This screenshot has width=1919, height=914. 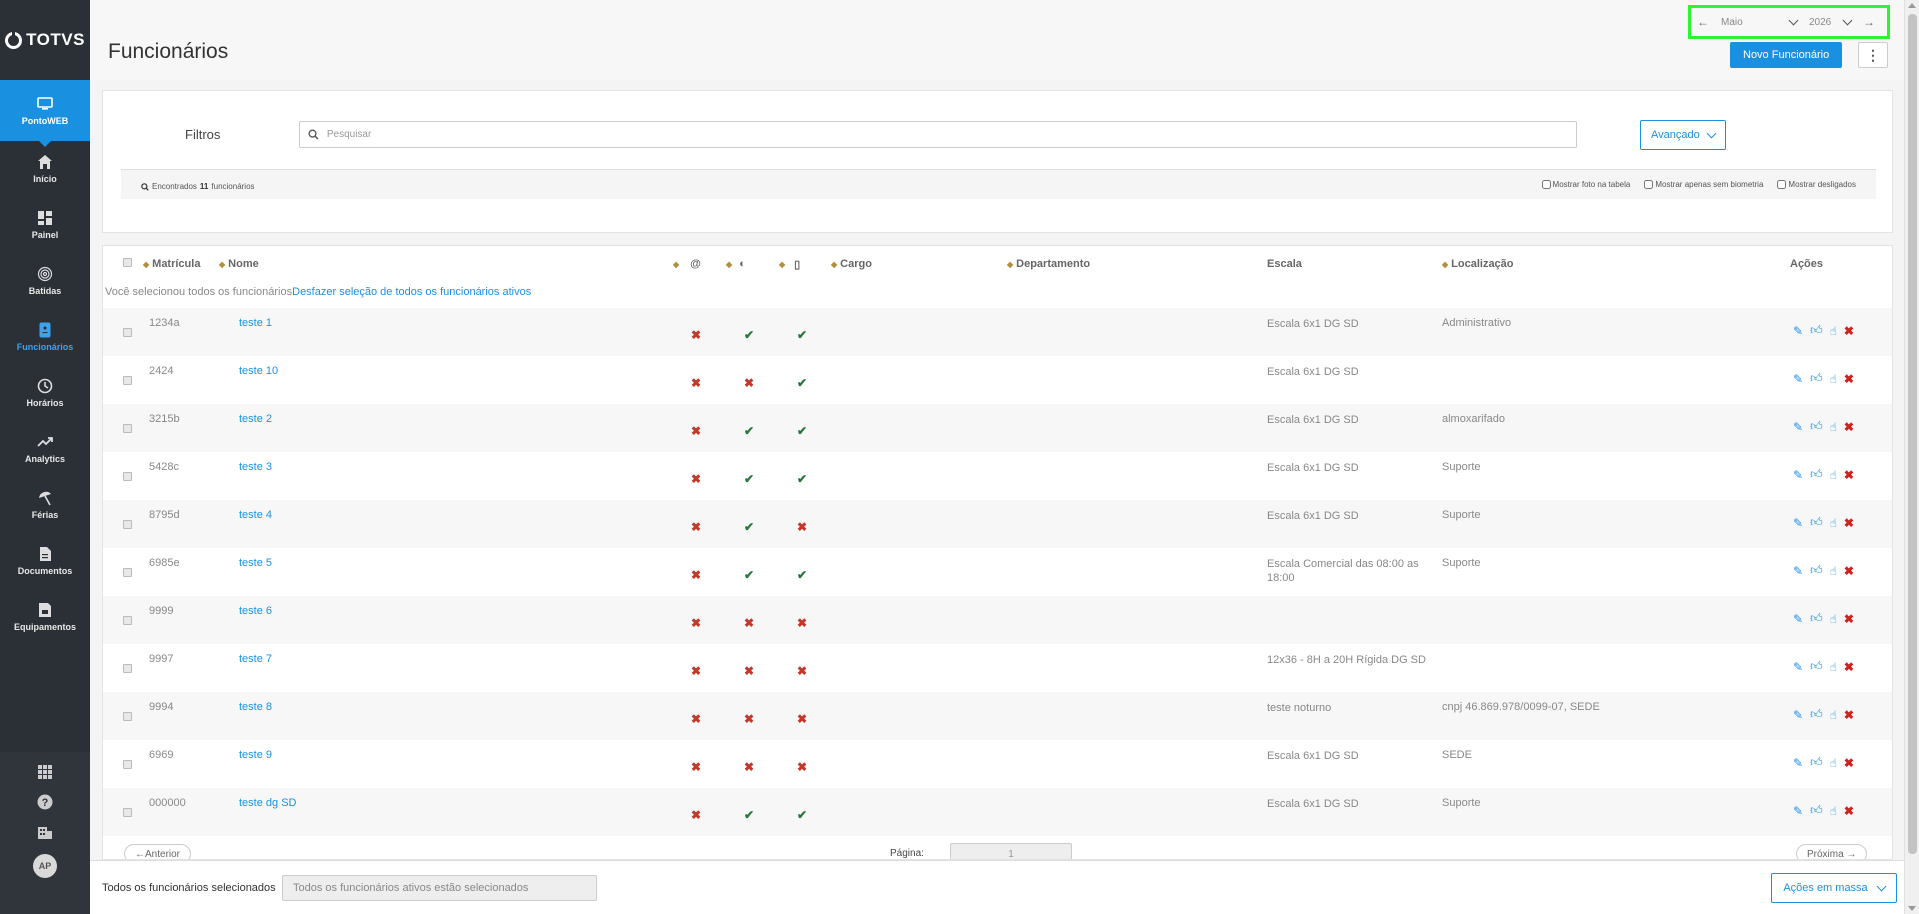 I want to click on sidebar-item-inicio: Início, so click(x=45, y=169).